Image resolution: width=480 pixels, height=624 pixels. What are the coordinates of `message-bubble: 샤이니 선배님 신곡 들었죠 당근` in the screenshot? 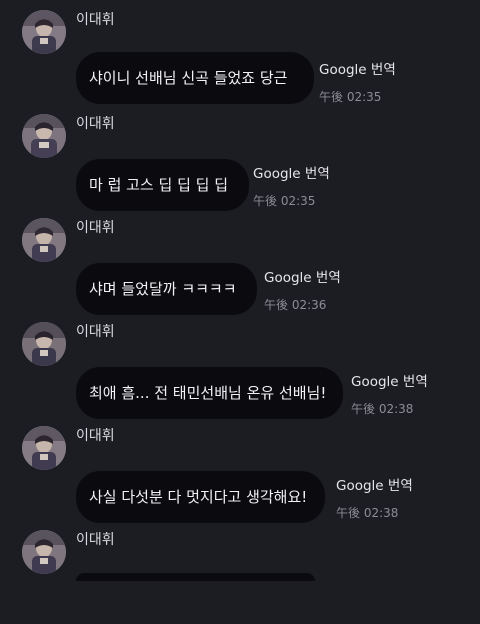 It's located at (195, 78).